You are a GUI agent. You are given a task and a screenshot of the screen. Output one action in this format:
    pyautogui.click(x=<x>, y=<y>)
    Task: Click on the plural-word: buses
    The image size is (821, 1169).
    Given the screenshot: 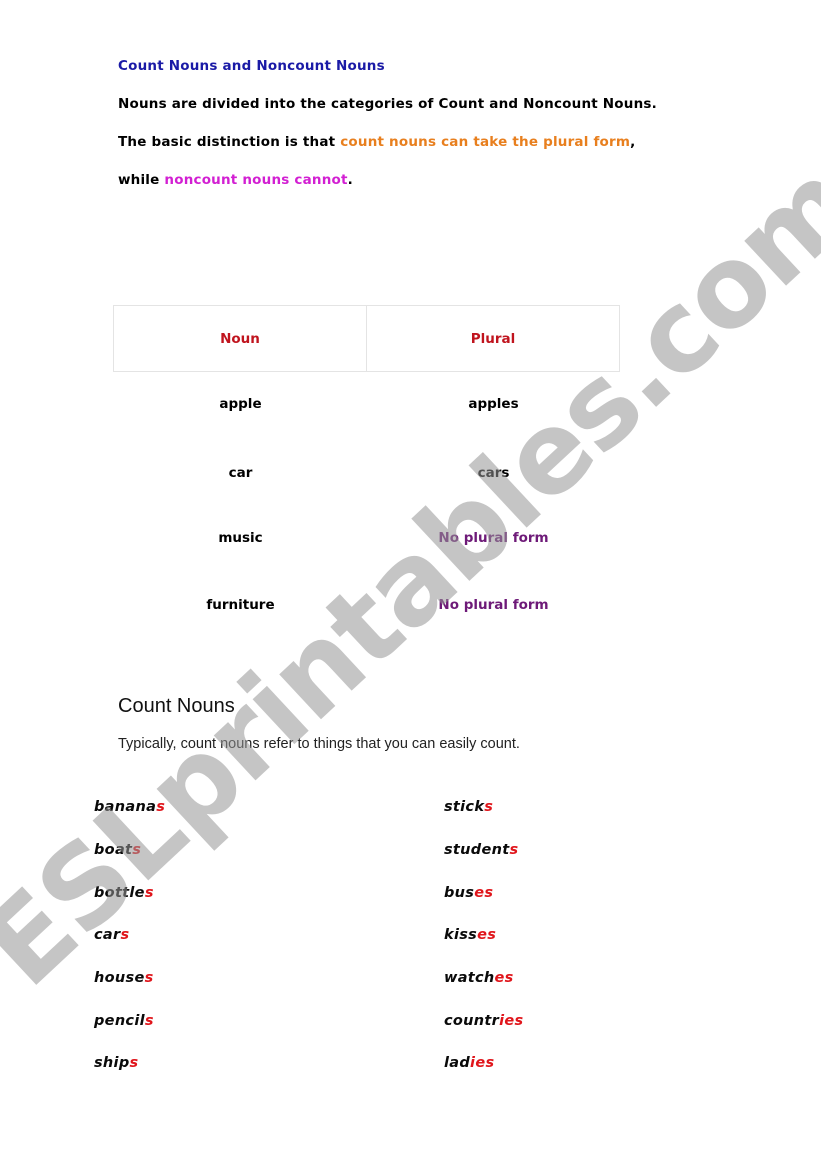 What is the action you would take?
    pyautogui.click(x=468, y=893)
    